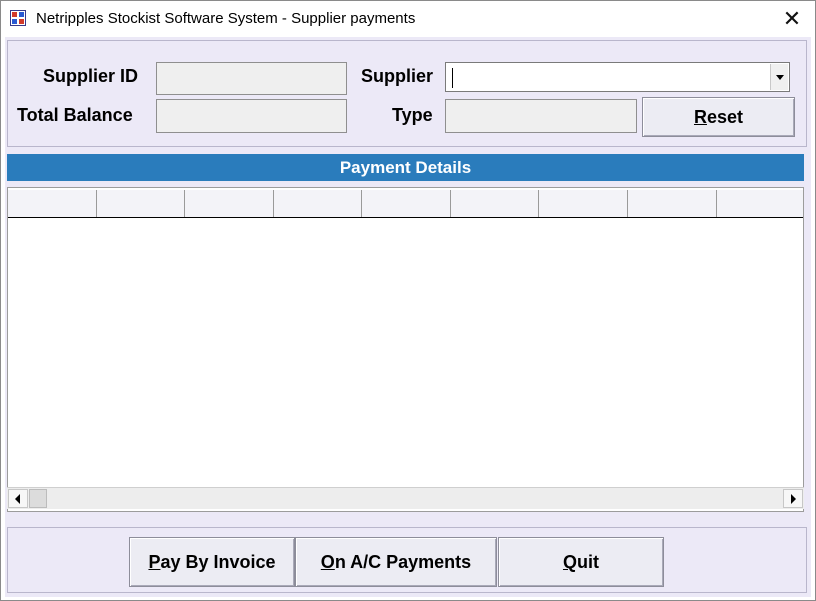  What do you see at coordinates (452, 78) in the screenshot?
I see `text-caret` at bounding box center [452, 78].